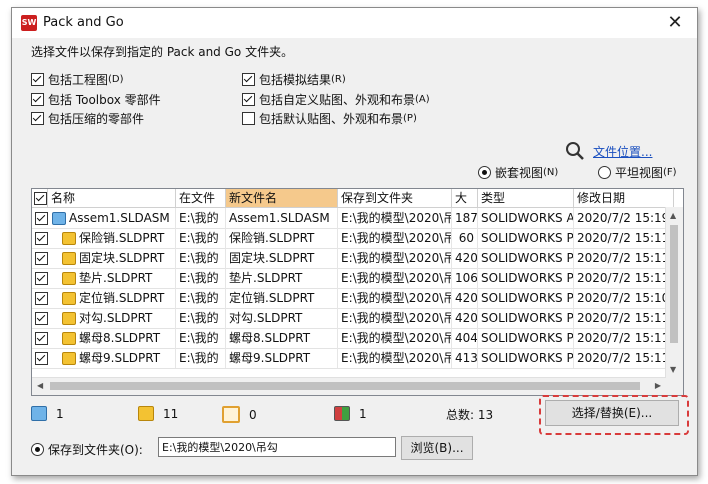 This screenshot has height=484, width=708. I want to click on vertical-scrollbar: ▲ ▼, so click(674, 292).